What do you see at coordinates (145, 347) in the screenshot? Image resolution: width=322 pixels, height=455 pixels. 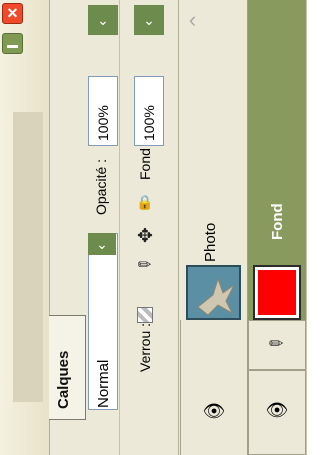 I see `lock-label: Verrou :` at bounding box center [145, 347].